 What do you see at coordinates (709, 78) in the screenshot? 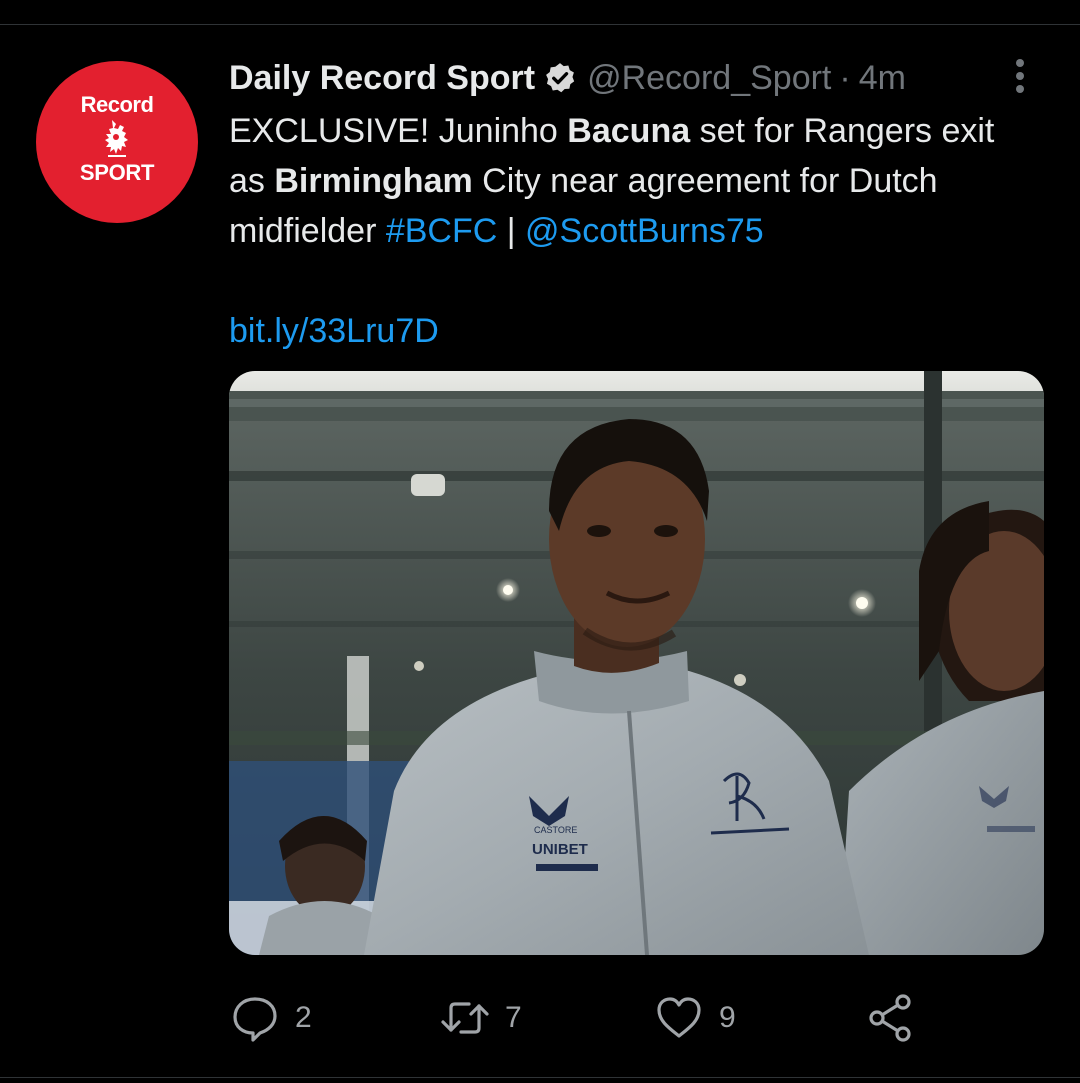
I see `author-handle: @Record_Sport` at bounding box center [709, 78].